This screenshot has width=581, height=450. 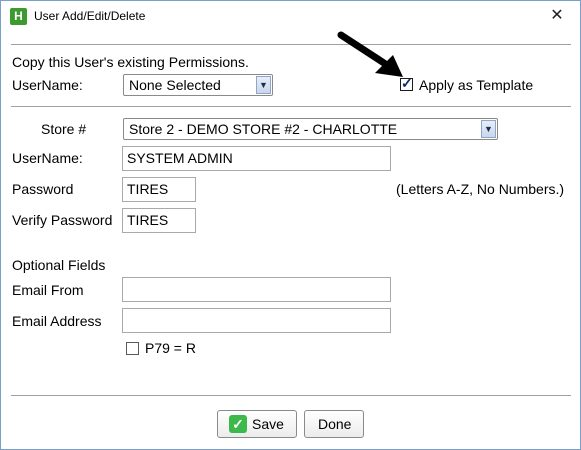 I want to click on store-label: Store #, so click(x=64, y=129).